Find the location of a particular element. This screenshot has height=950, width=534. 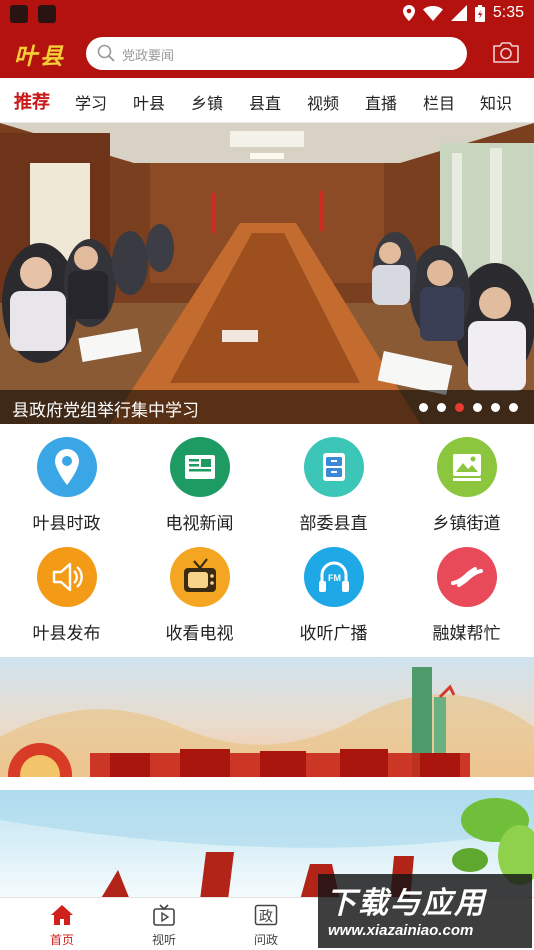

location-pin-icon is located at coordinates (66, 467).